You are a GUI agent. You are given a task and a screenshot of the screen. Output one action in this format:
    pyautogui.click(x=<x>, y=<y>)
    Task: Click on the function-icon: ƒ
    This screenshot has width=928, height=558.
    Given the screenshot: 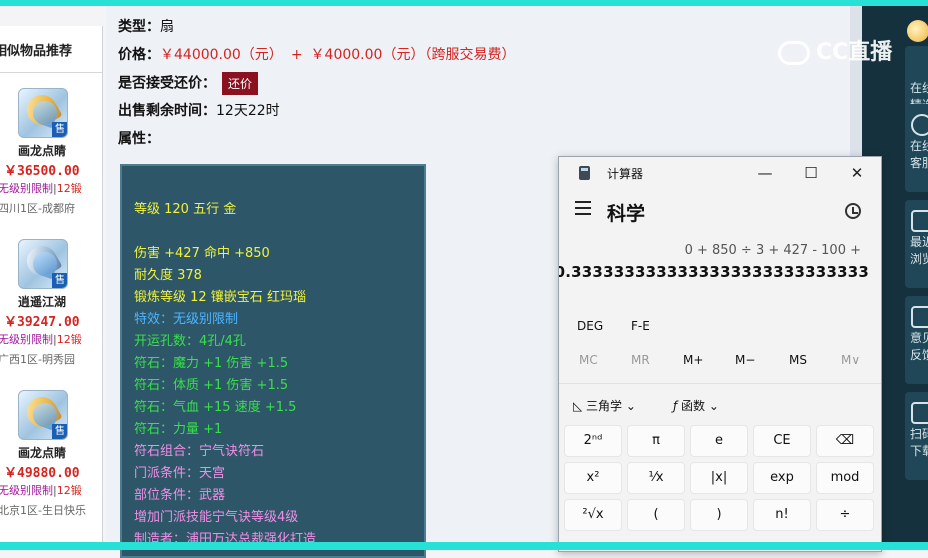 What is the action you would take?
    pyautogui.click(x=677, y=406)
    